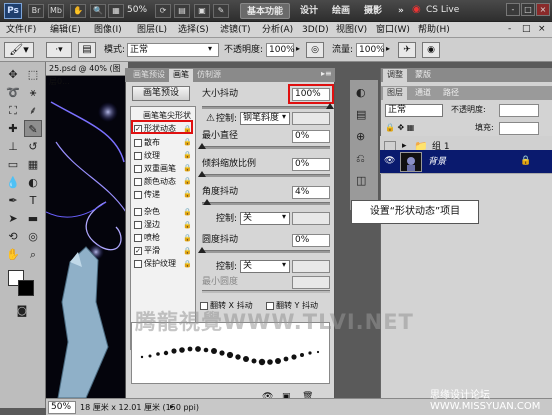  I want to click on minibridge-icon: Mb, so click(56, 11).